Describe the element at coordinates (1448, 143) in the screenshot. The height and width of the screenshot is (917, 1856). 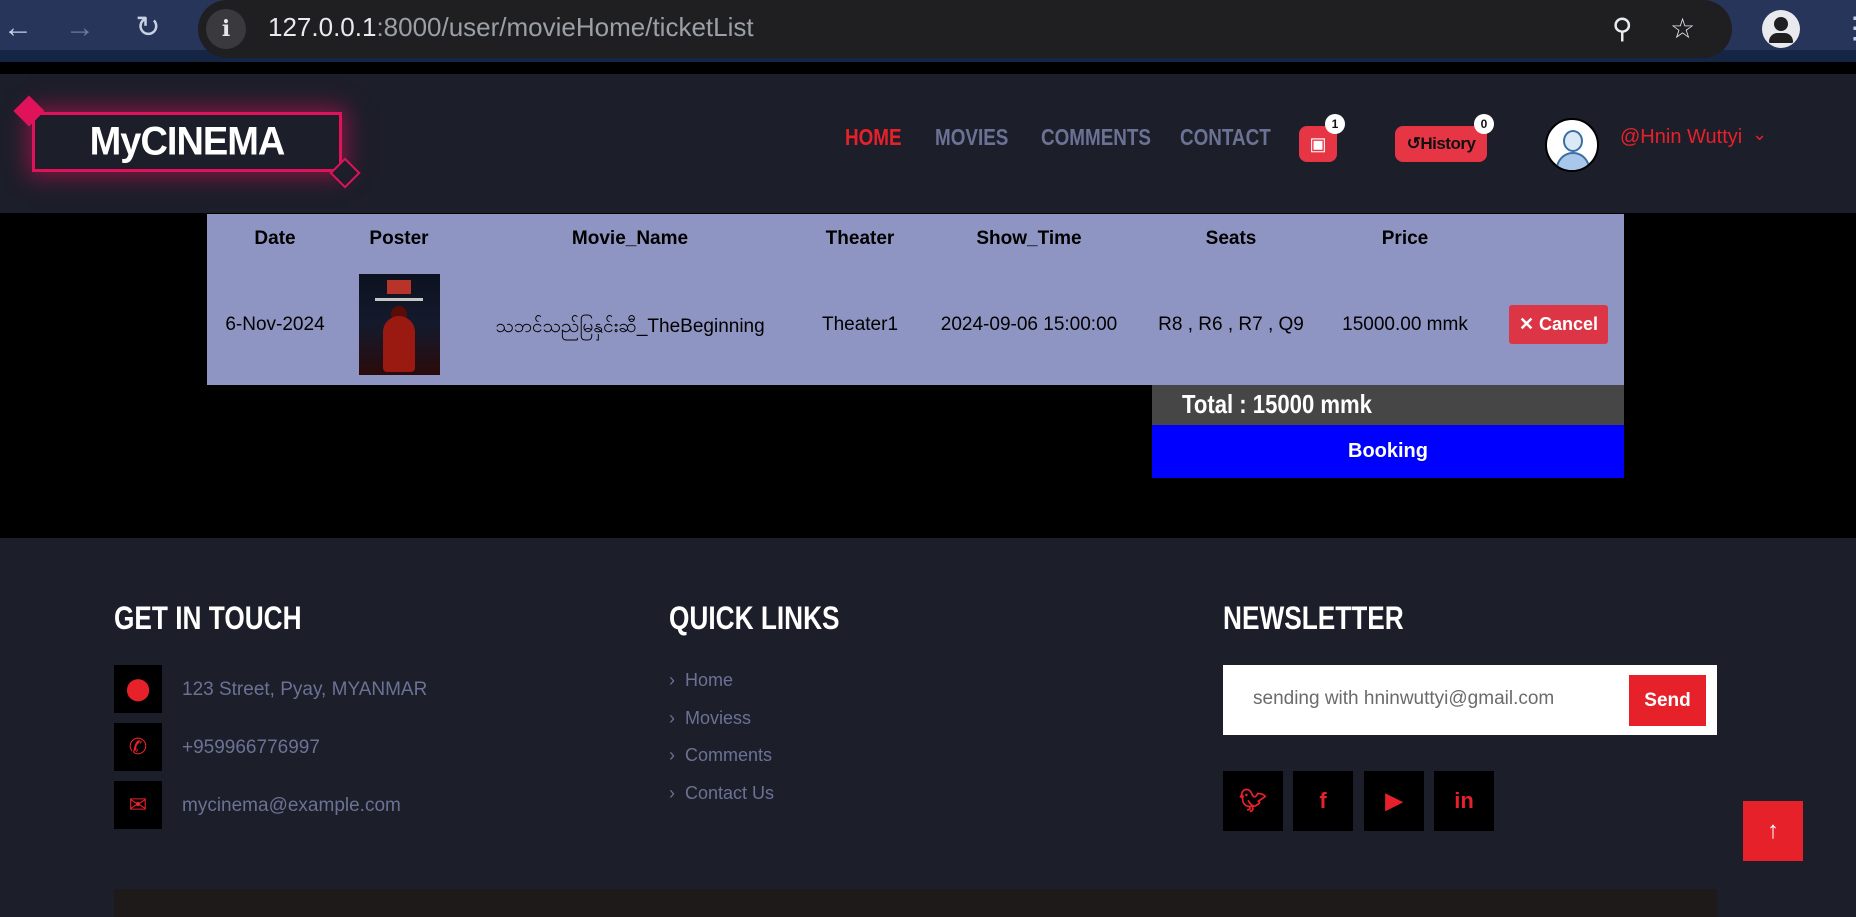
I see `history-label: History` at that location.